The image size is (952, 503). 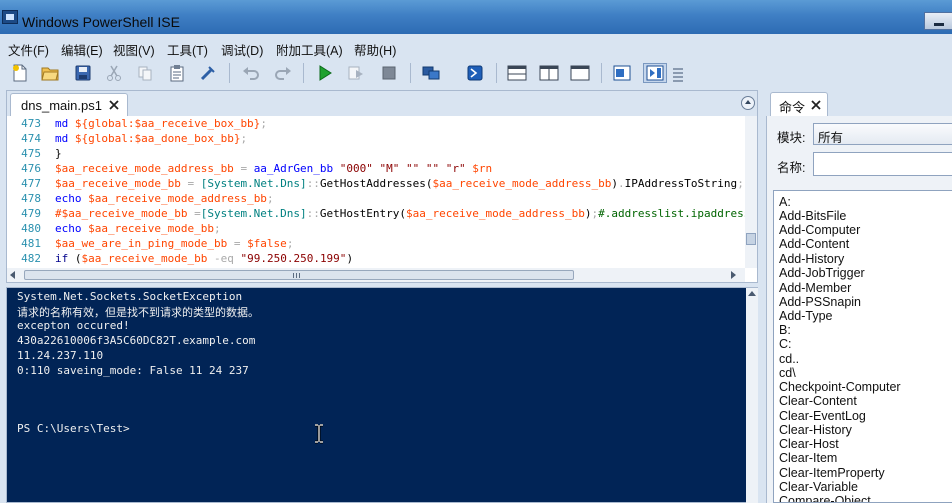 What do you see at coordinates (808, 458) in the screenshot?
I see `command-list-item: Clear-Item` at bounding box center [808, 458].